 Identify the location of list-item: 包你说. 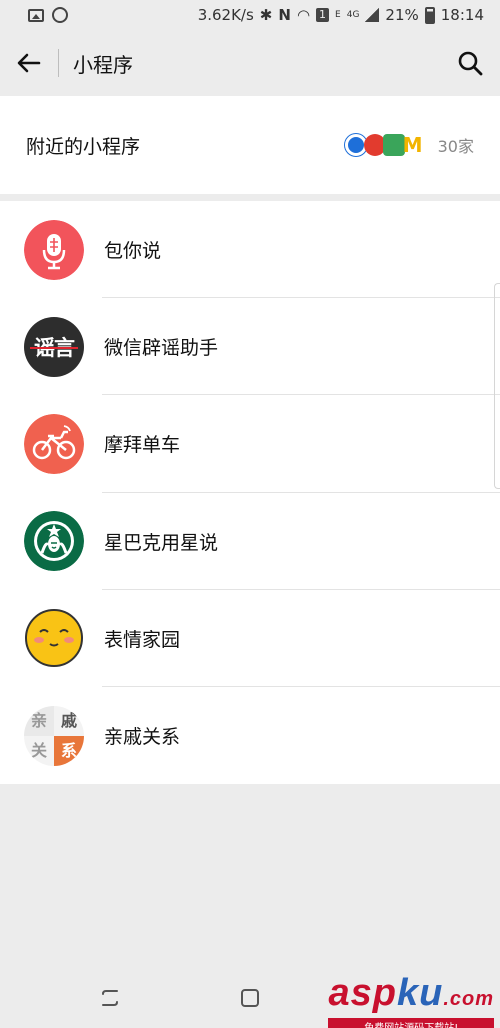
(250, 250).